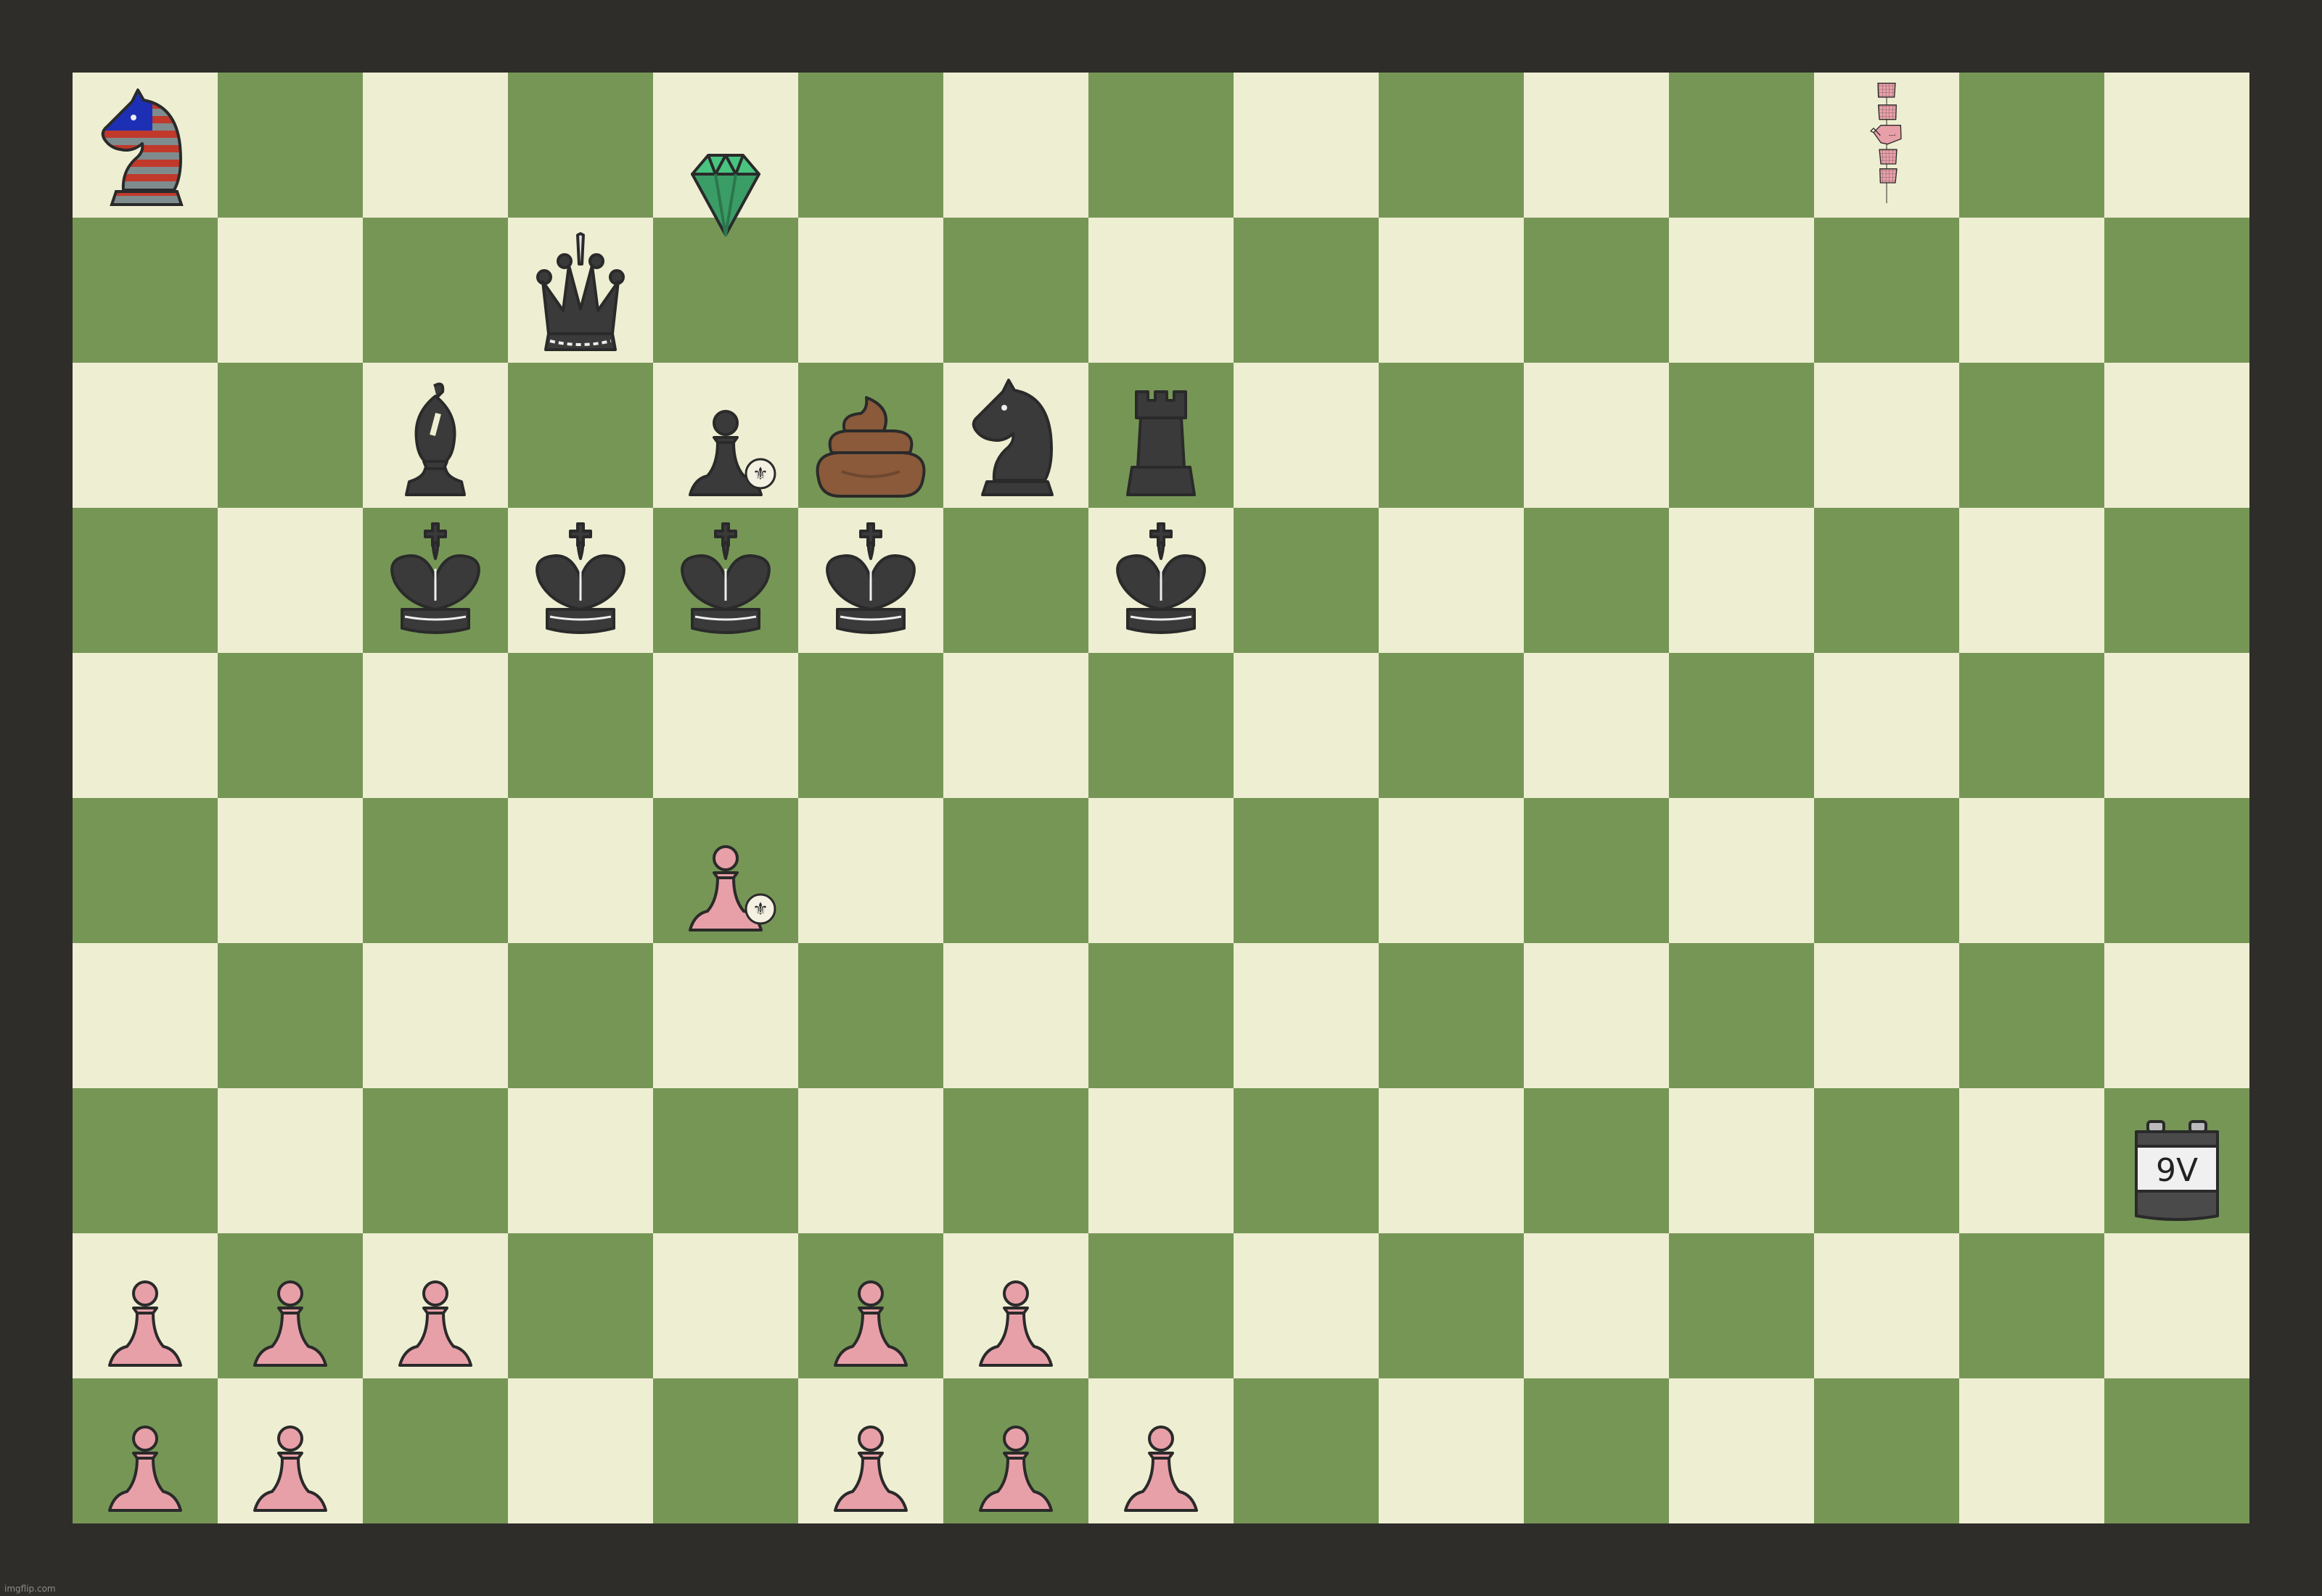 This screenshot has width=2322, height=1596. I want to click on square-n10, so click(2032, 145).